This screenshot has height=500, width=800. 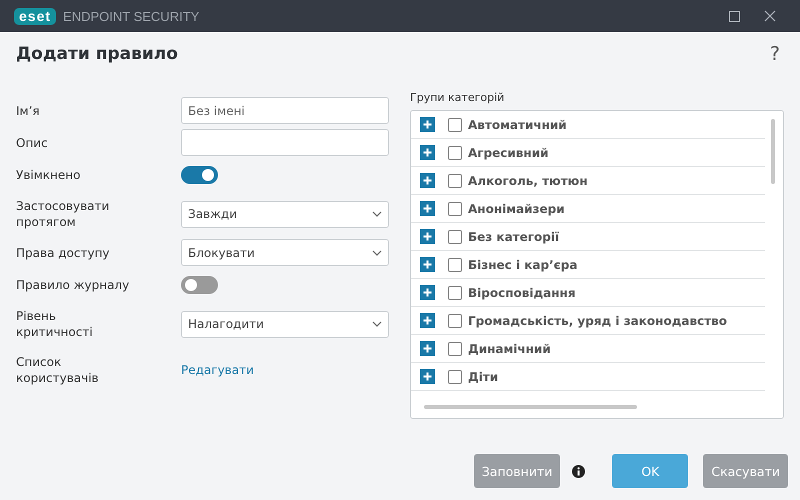 I want to click on help-icon: ?, so click(x=775, y=54).